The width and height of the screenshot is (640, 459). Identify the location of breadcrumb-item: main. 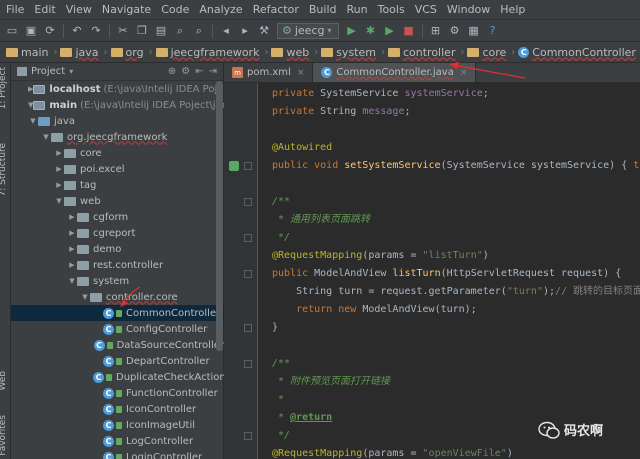
(28, 52).